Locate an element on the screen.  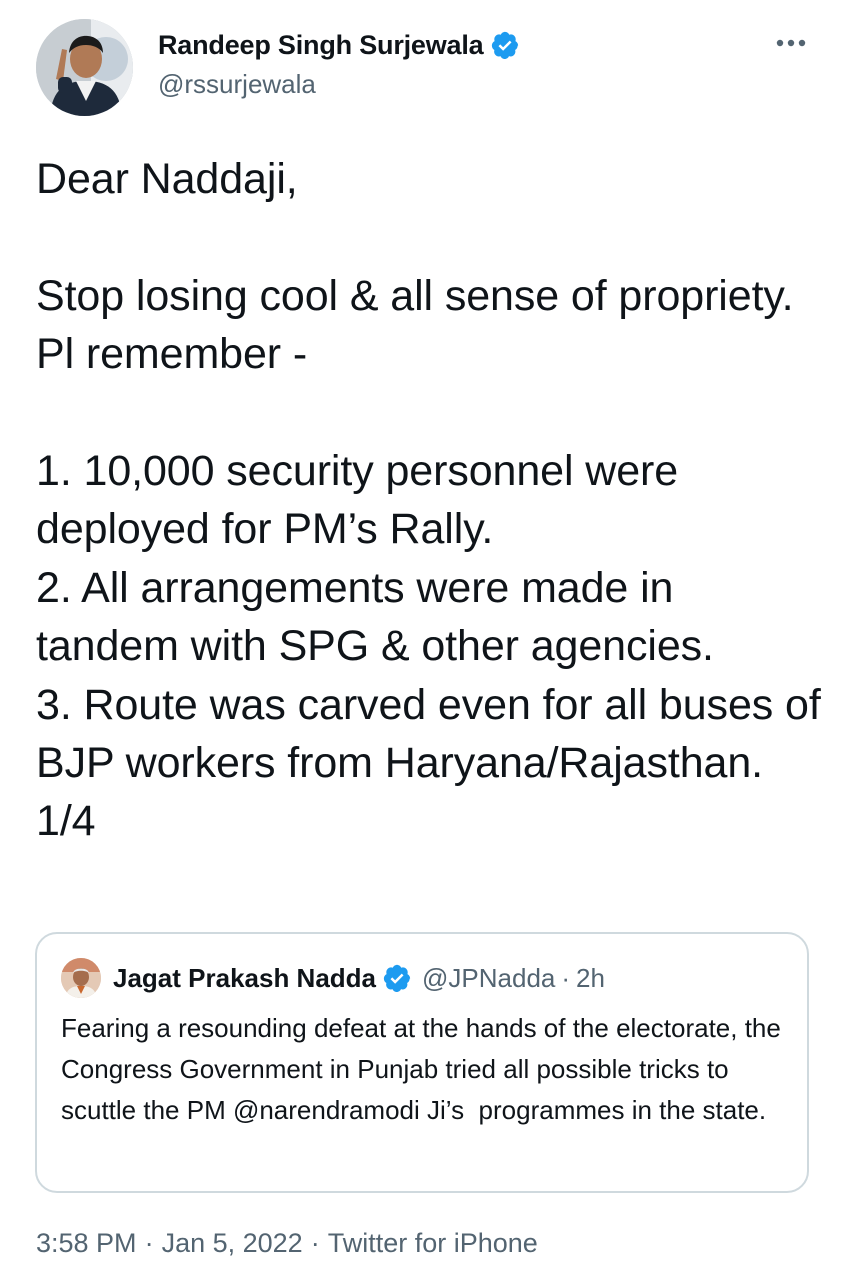
author-name-row: Randeep Singh Surjewala is located at coordinates (339, 45).